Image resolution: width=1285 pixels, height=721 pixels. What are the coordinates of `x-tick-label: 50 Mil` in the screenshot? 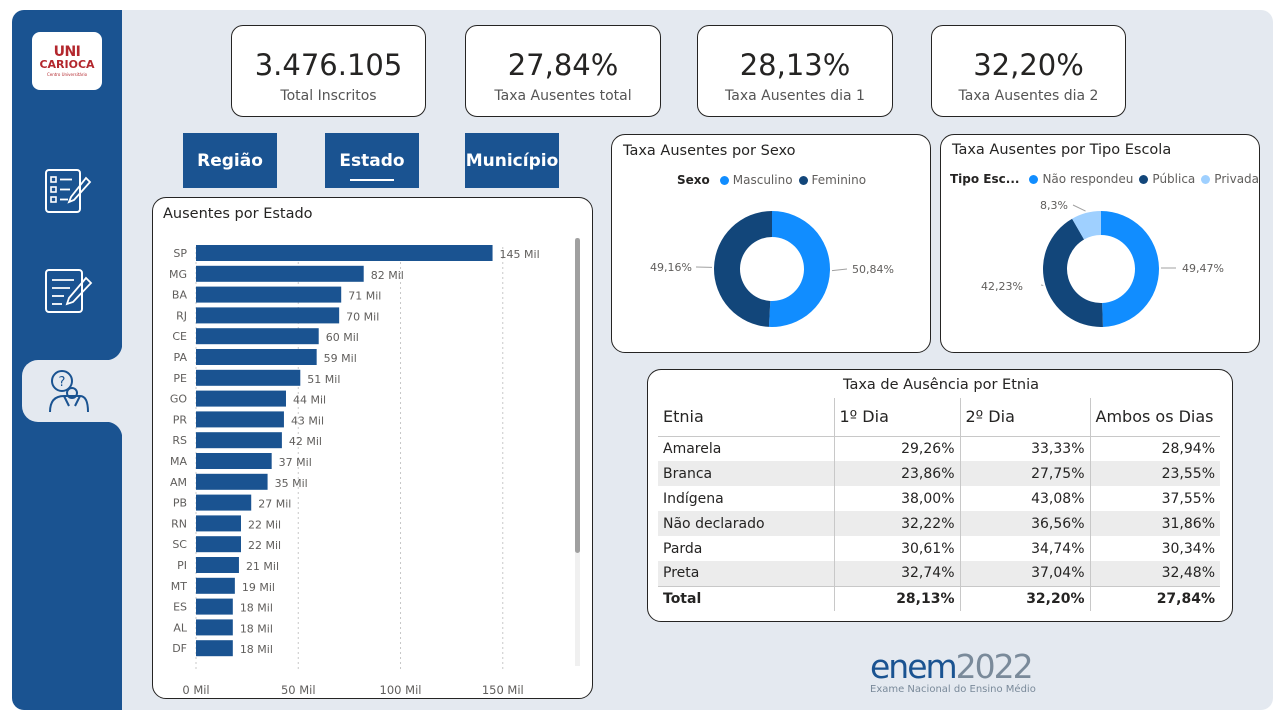 It's located at (298, 690).